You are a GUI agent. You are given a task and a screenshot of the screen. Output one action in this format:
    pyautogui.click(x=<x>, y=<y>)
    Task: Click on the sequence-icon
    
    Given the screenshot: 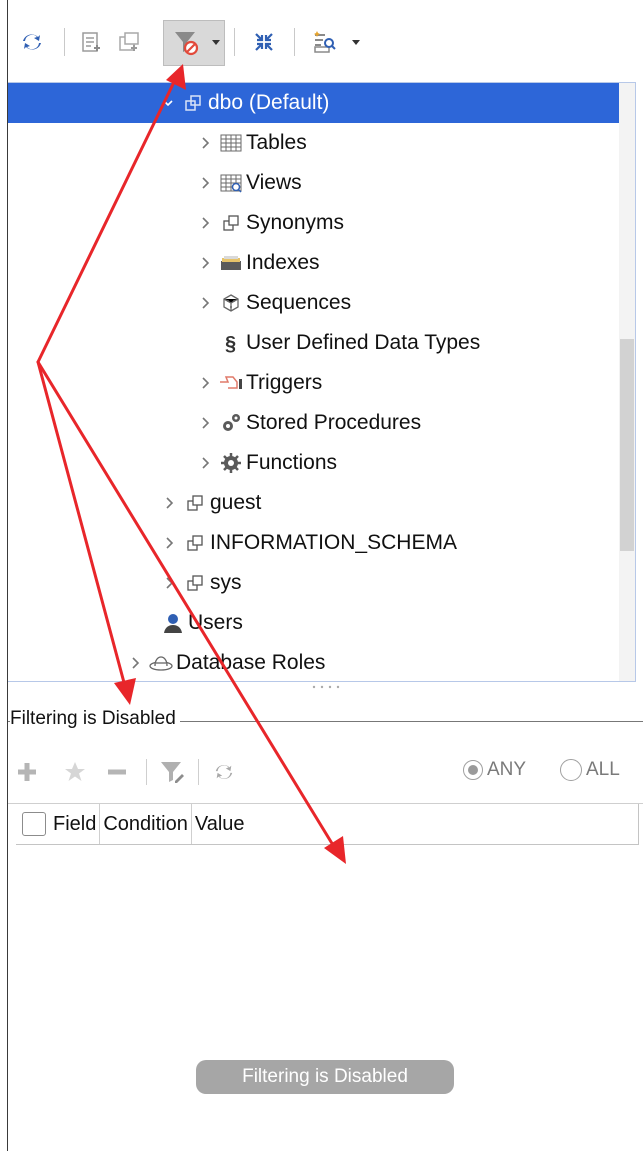 What is the action you would take?
    pyautogui.click(x=231, y=303)
    